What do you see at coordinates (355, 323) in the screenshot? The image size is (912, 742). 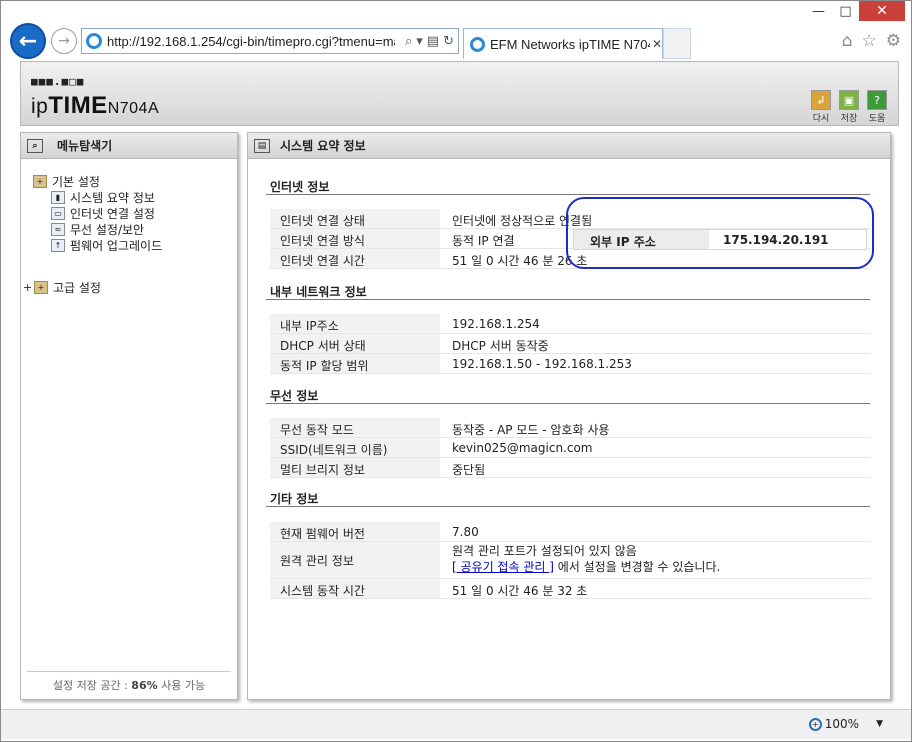 I see `row-label: 내부 IP주소` at bounding box center [355, 323].